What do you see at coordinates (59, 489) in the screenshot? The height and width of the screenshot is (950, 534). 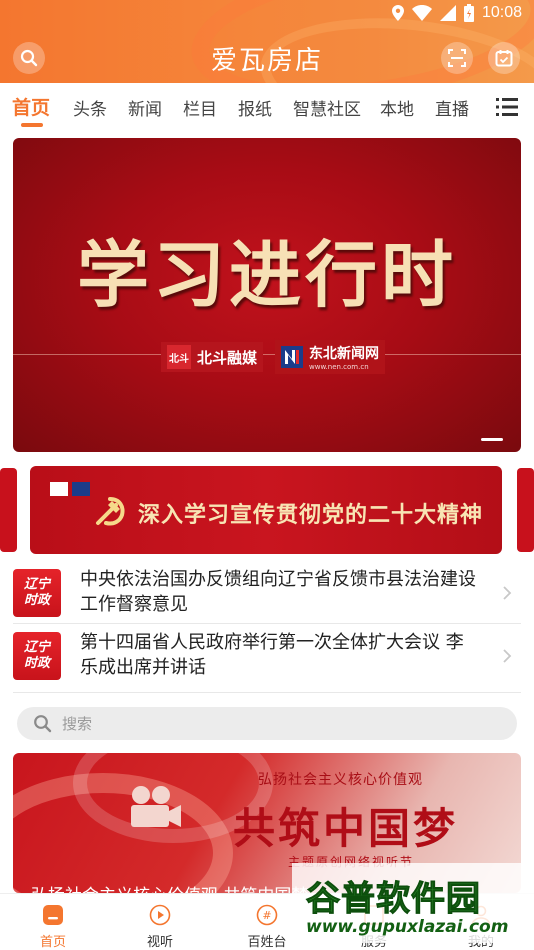 I see `strip-logo-beidou` at bounding box center [59, 489].